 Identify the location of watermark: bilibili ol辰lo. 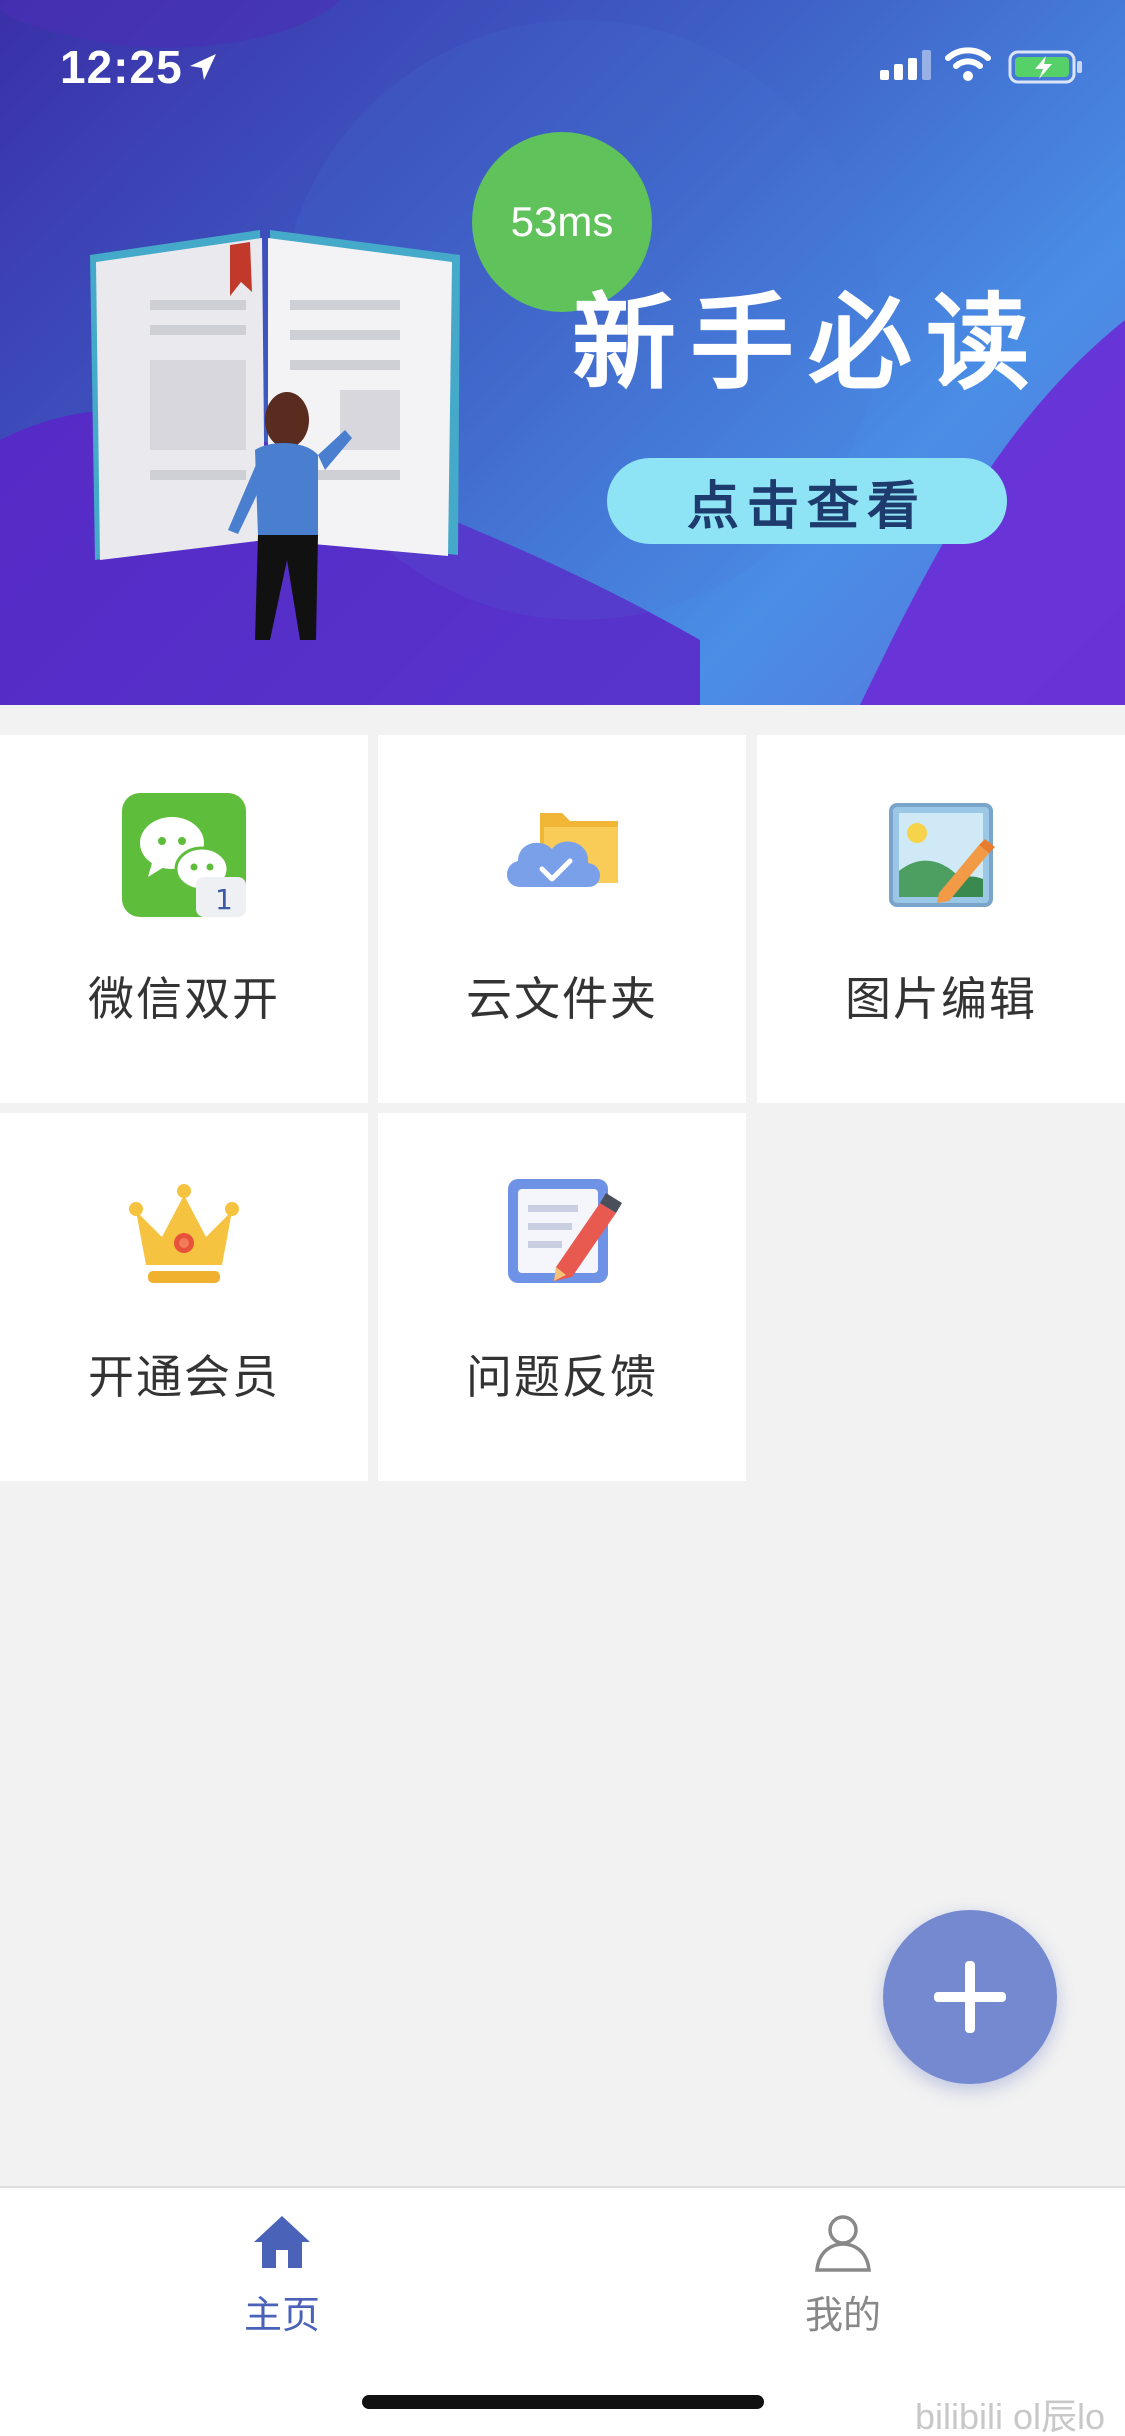
(1010, 2416).